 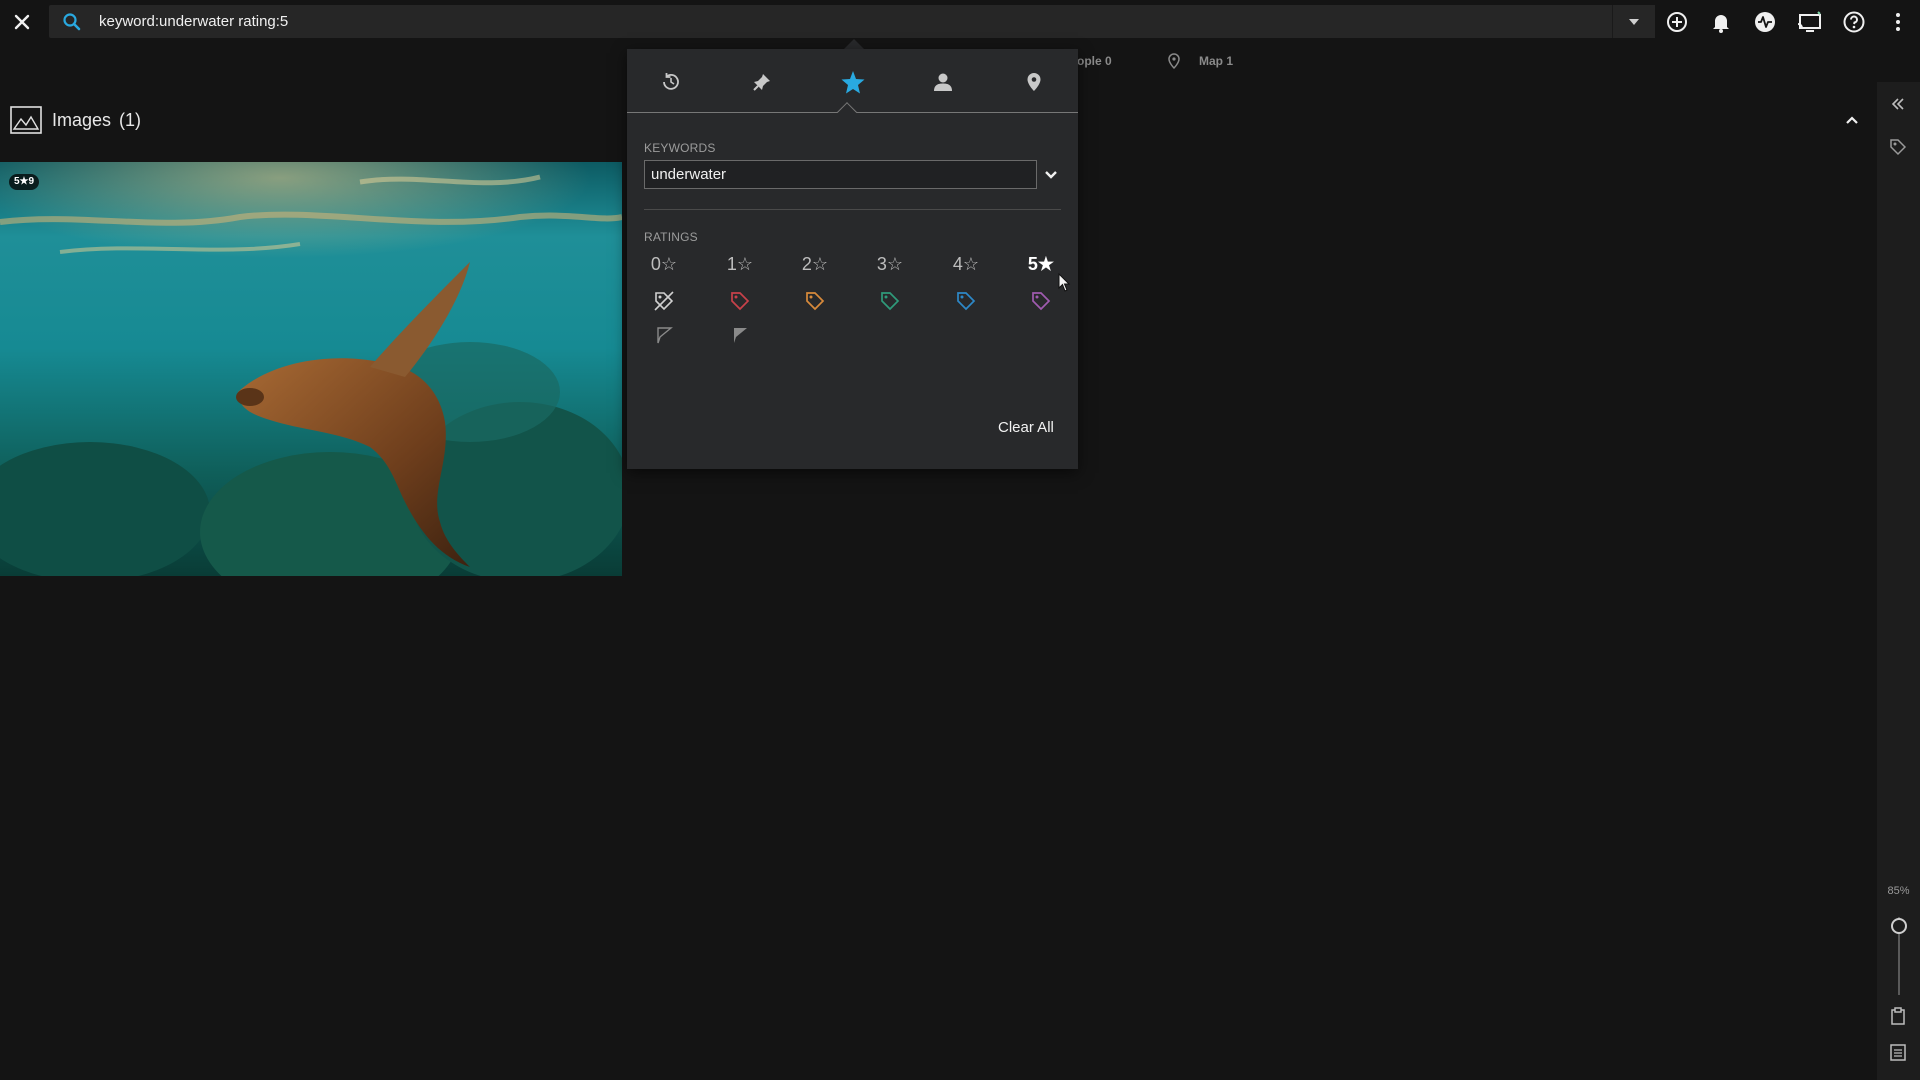 I want to click on right-sidebar: 85%, so click(x=1898, y=581).